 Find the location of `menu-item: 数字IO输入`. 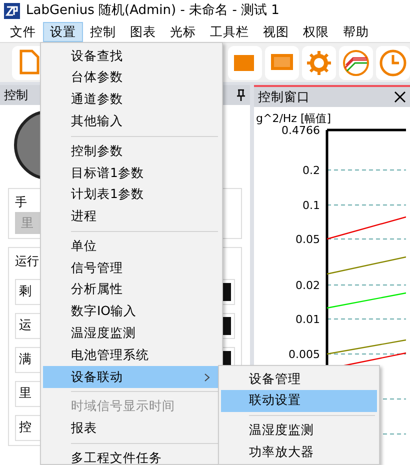

menu-item: 数字IO输入 is located at coordinates (131, 311).